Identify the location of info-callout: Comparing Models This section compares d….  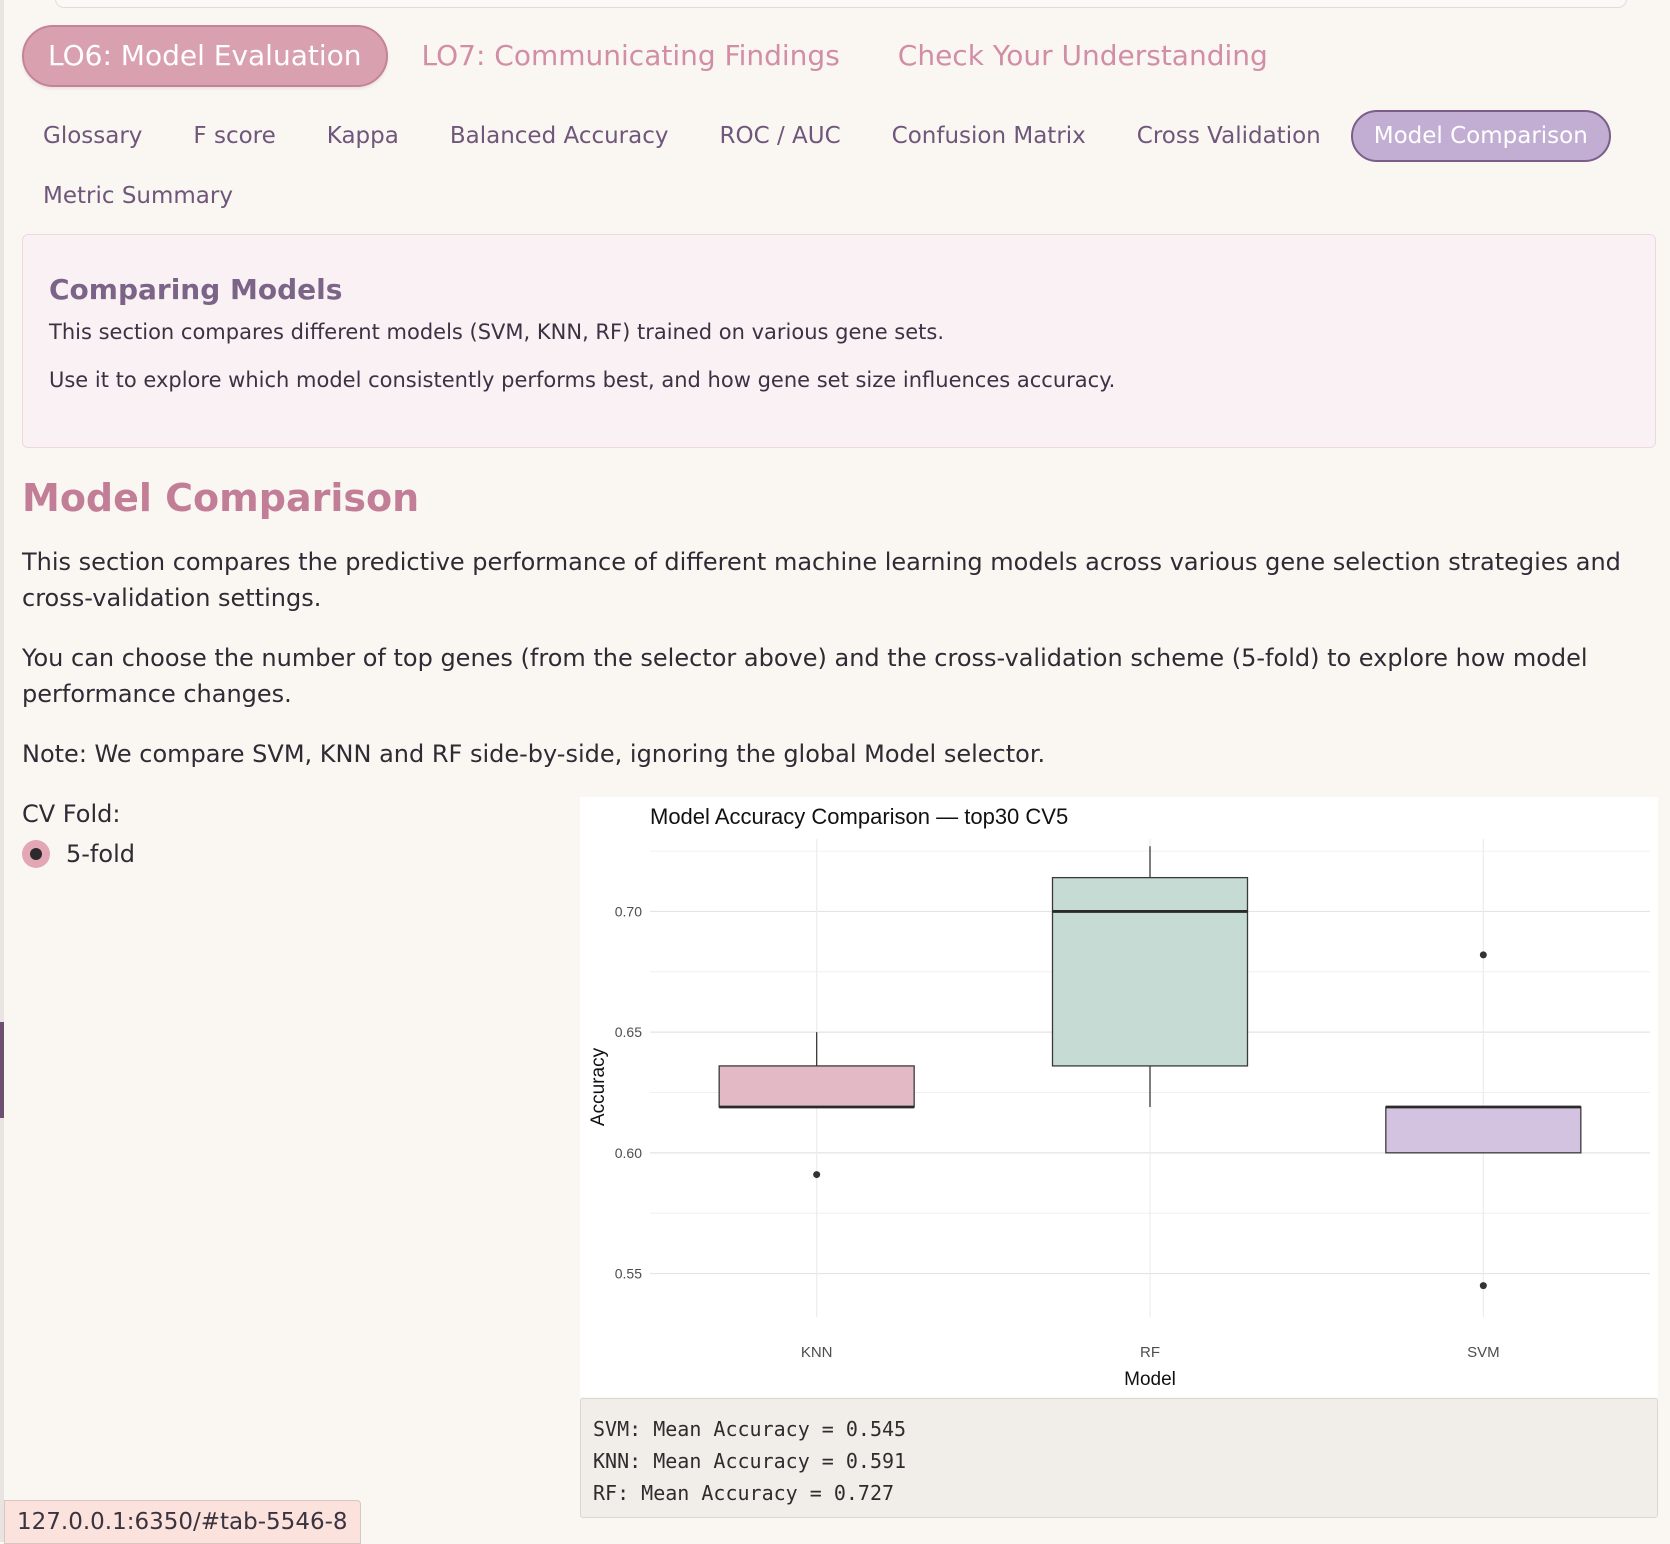
(839, 341).